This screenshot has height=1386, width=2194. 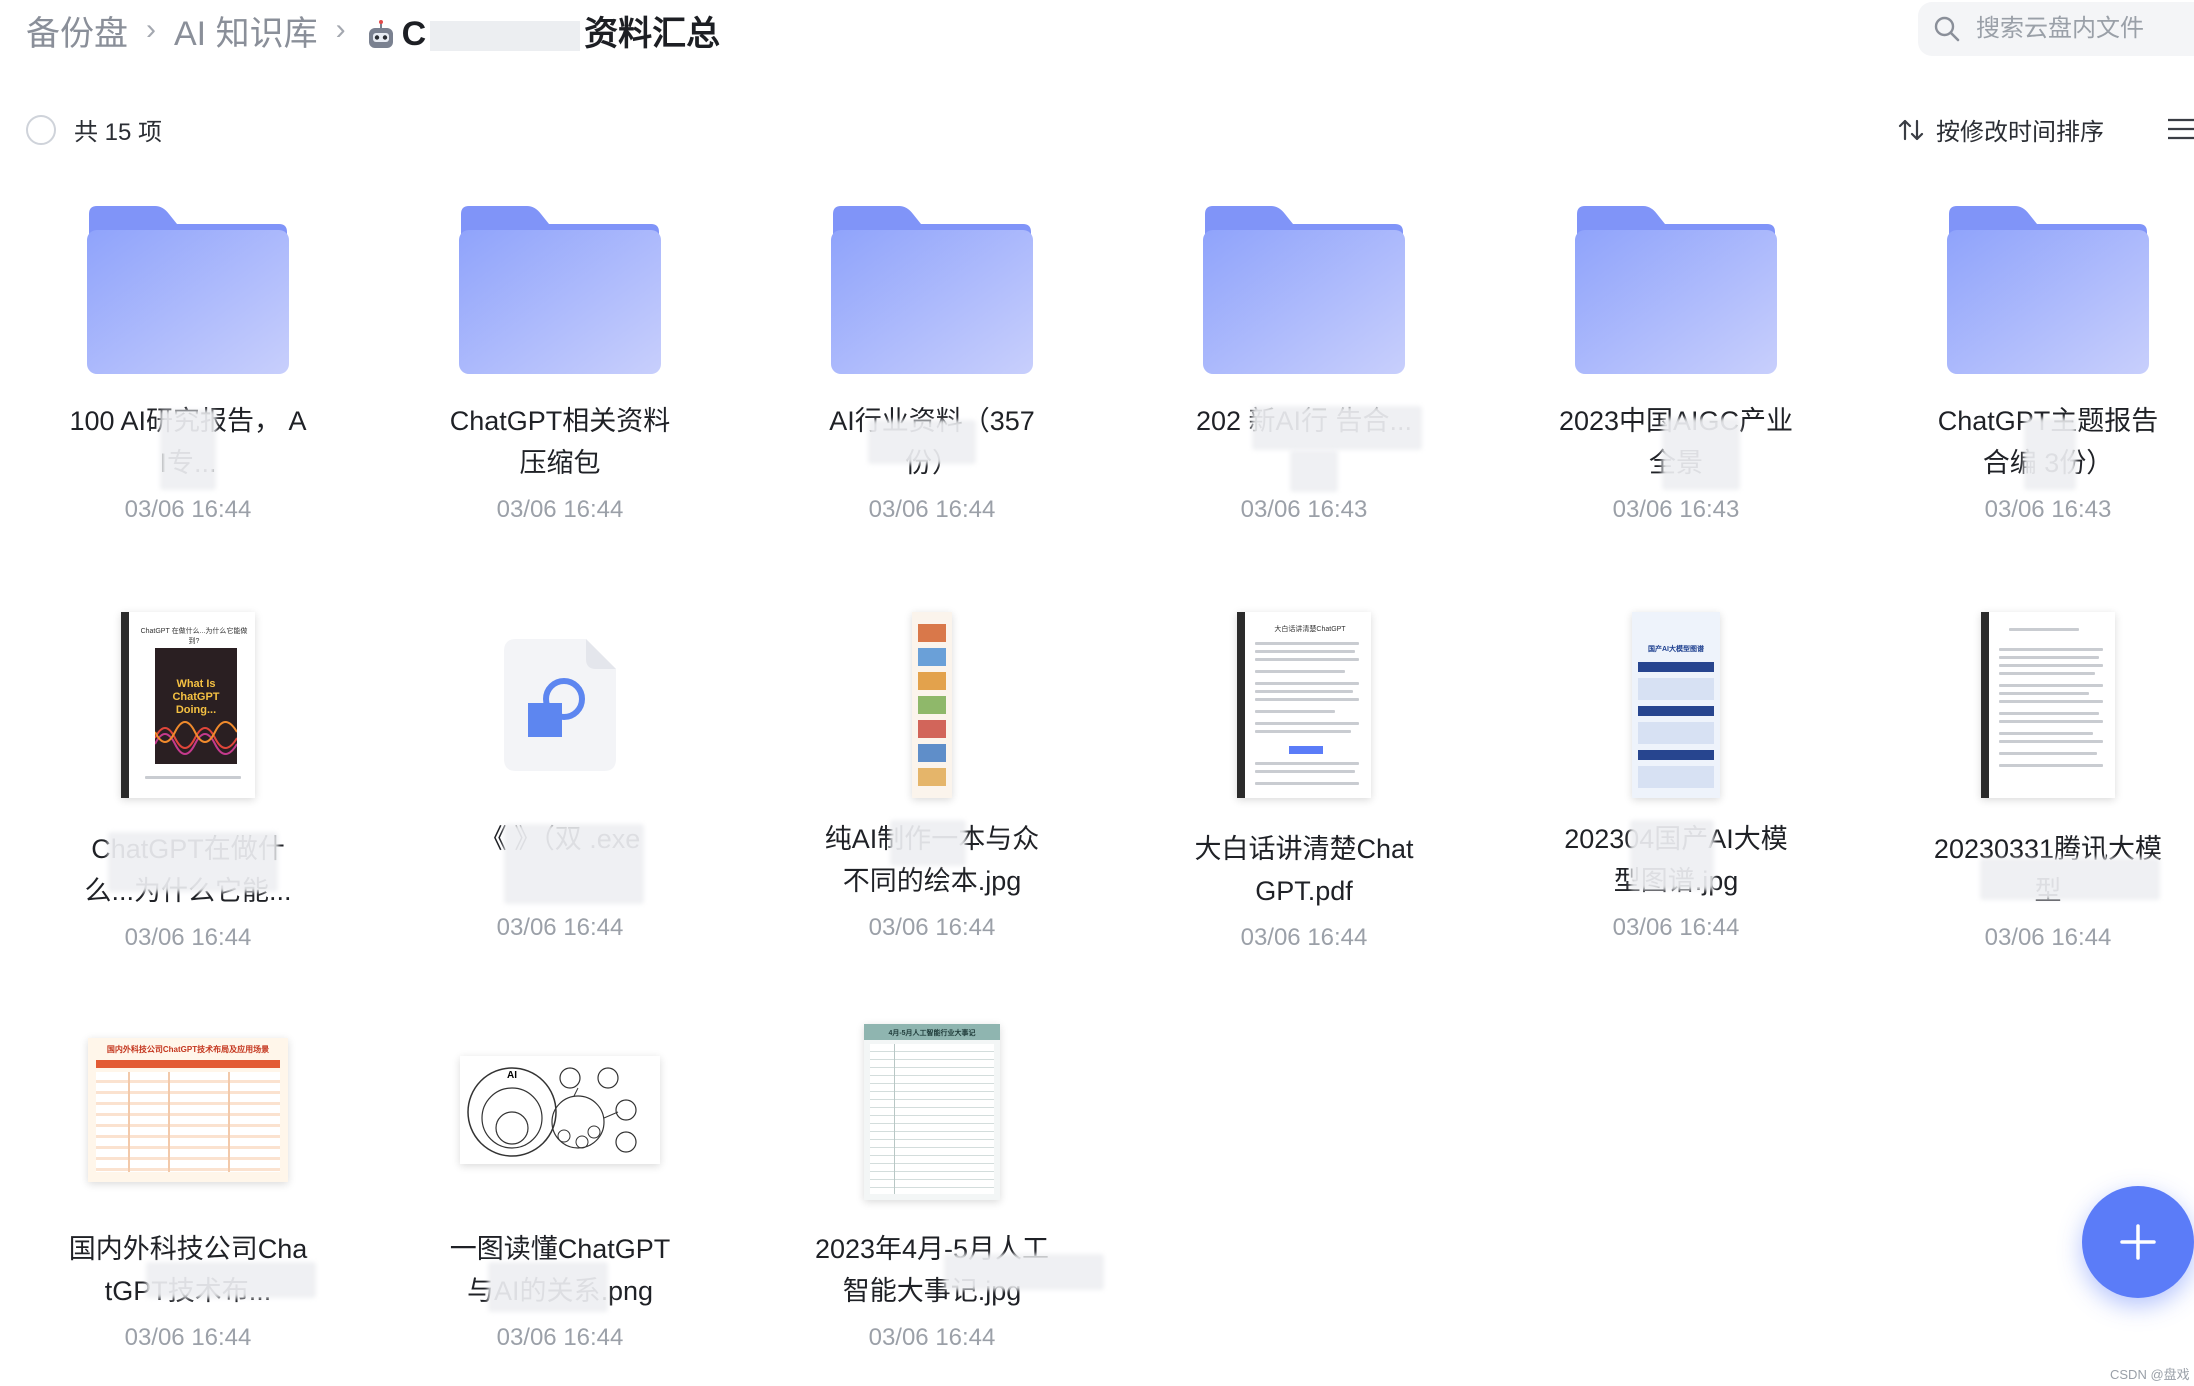 I want to click on search-box, so click(x=2056, y=29).